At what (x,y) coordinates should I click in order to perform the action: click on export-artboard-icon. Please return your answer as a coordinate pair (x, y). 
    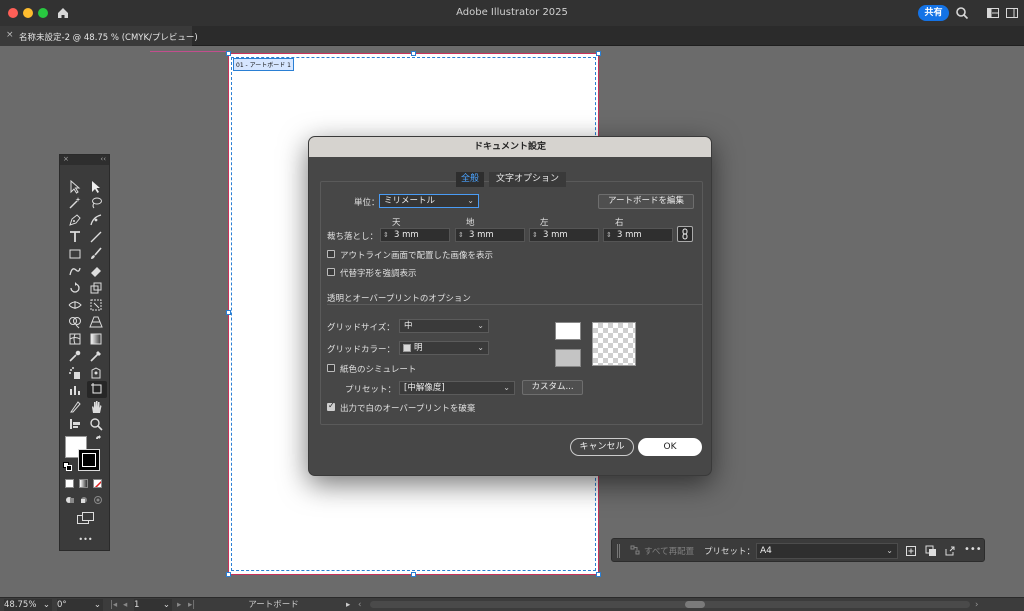
    Looking at the image, I should click on (950, 551).